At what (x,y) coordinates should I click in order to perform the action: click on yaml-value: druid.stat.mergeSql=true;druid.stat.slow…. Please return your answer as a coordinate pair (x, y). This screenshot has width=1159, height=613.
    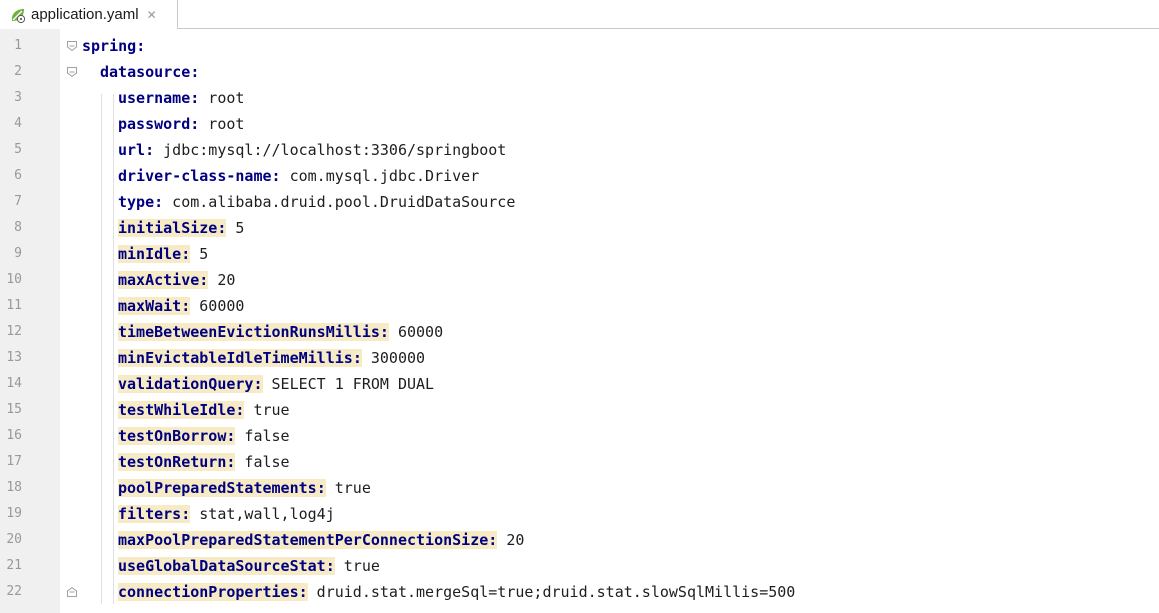
    Looking at the image, I should click on (551, 592).